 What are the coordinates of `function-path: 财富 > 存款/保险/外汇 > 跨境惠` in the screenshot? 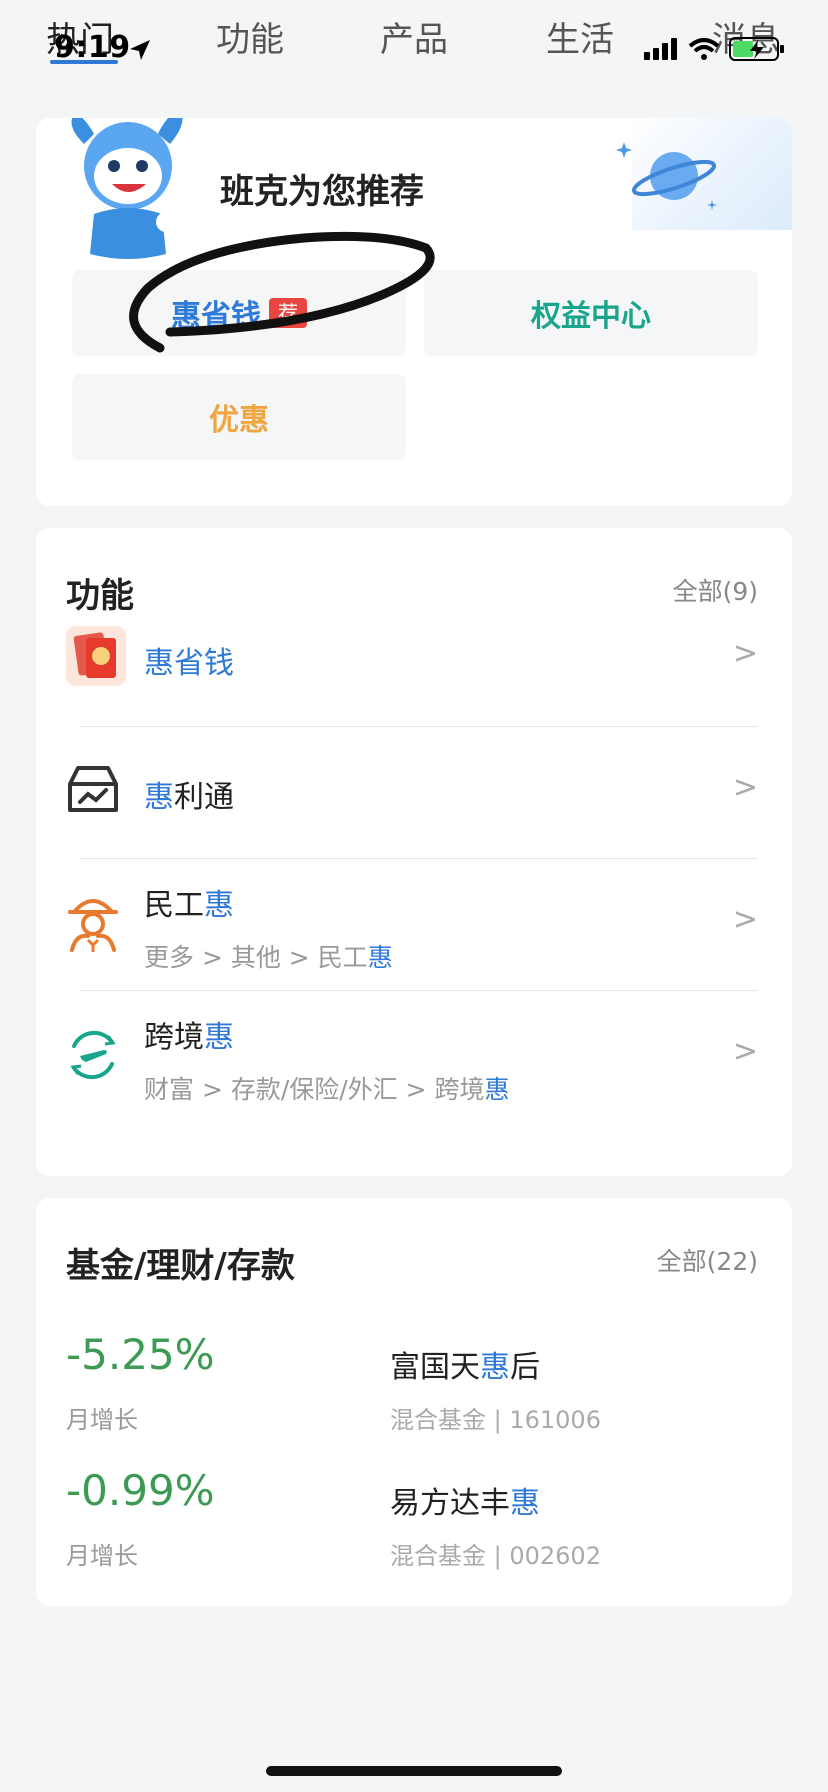 It's located at (327, 1088).